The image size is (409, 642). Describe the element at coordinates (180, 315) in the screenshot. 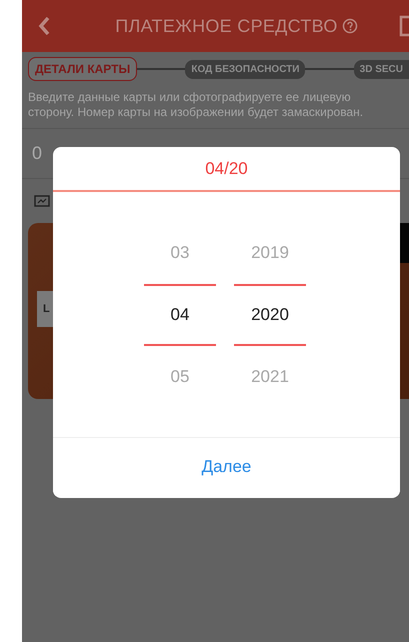

I see `month-option: 04` at that location.